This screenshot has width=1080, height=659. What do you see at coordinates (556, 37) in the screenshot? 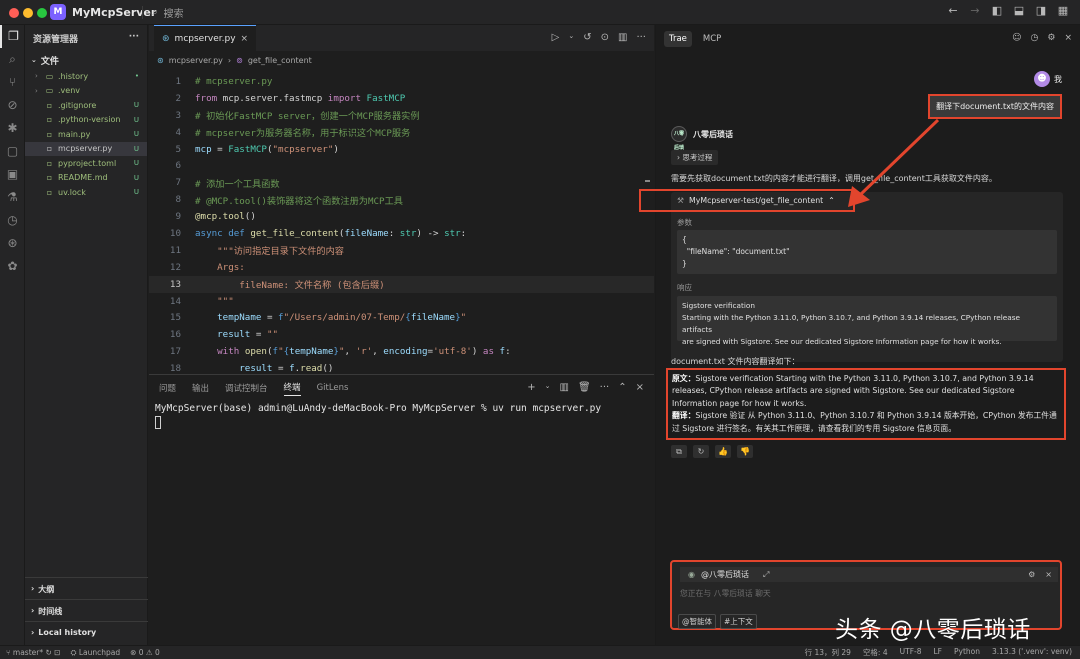
I see `run-icon: ▷` at bounding box center [556, 37].